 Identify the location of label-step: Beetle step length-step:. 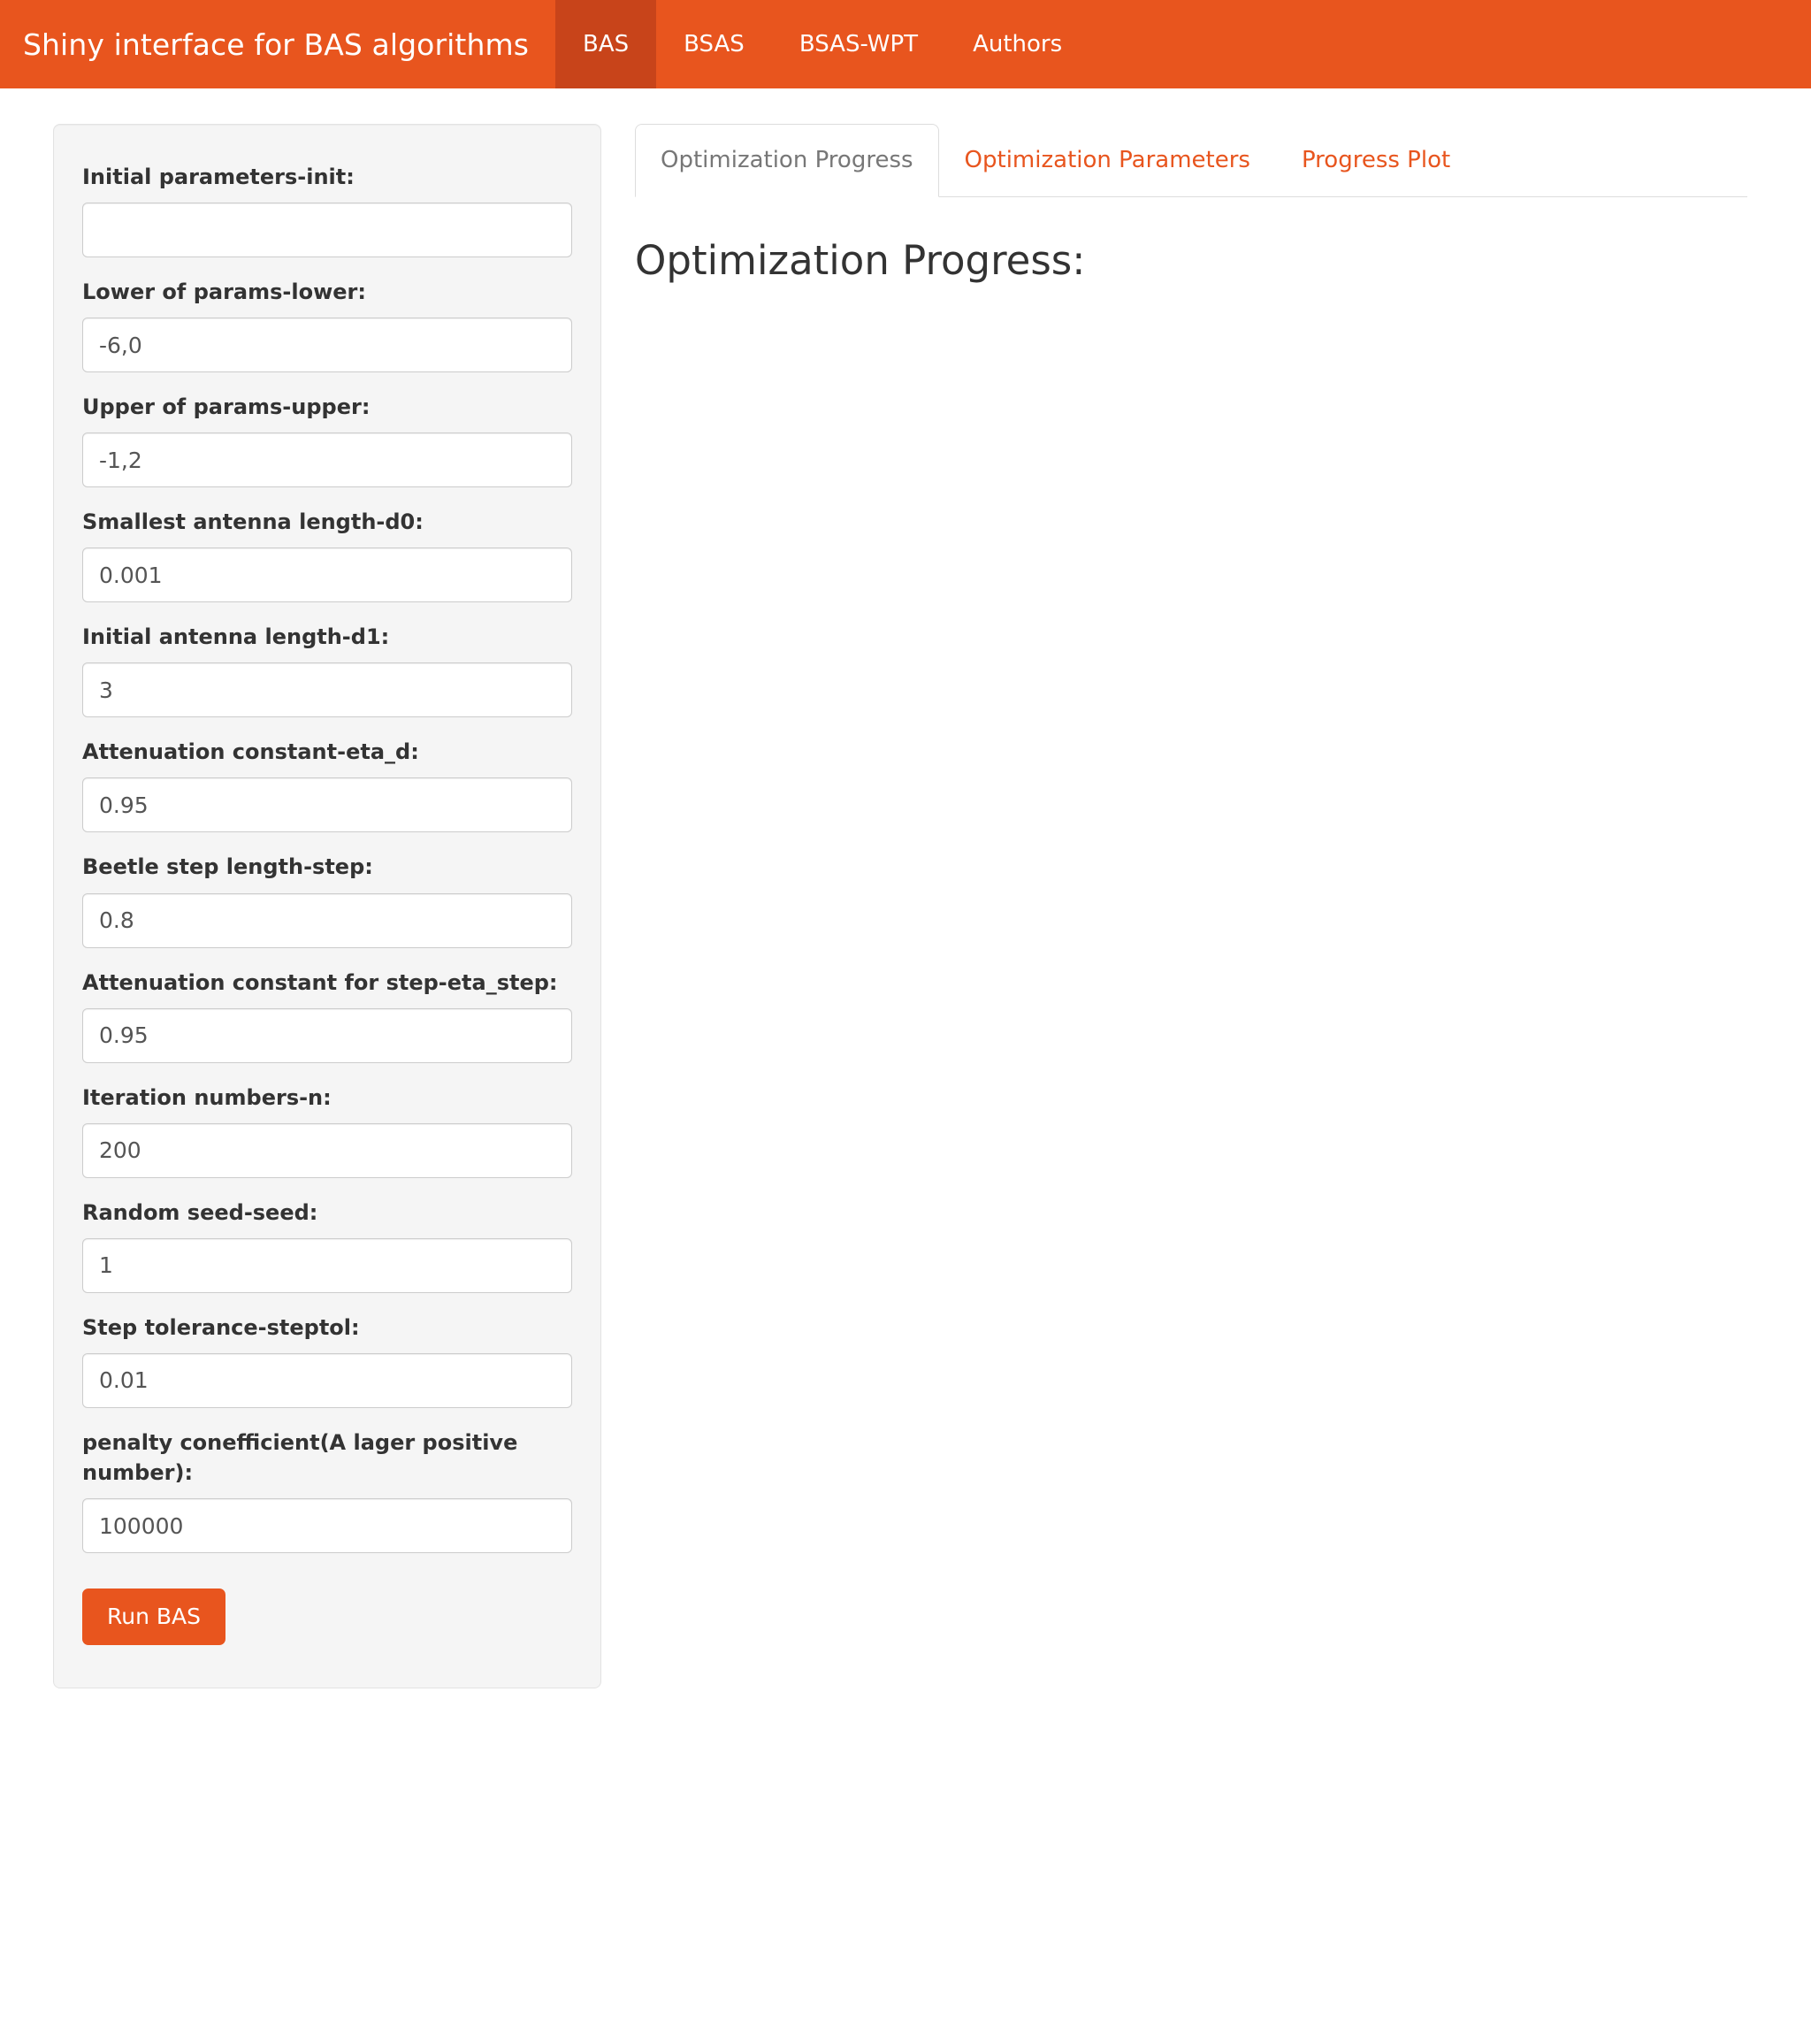
(228, 867).